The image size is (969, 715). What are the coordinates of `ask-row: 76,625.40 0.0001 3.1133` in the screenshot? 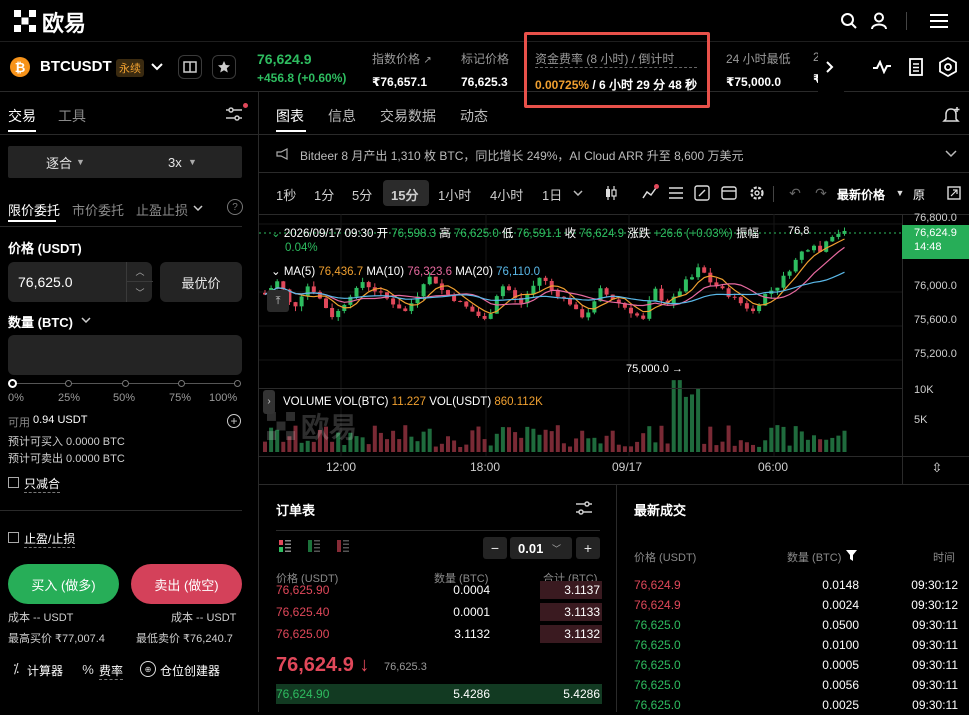 It's located at (436, 612).